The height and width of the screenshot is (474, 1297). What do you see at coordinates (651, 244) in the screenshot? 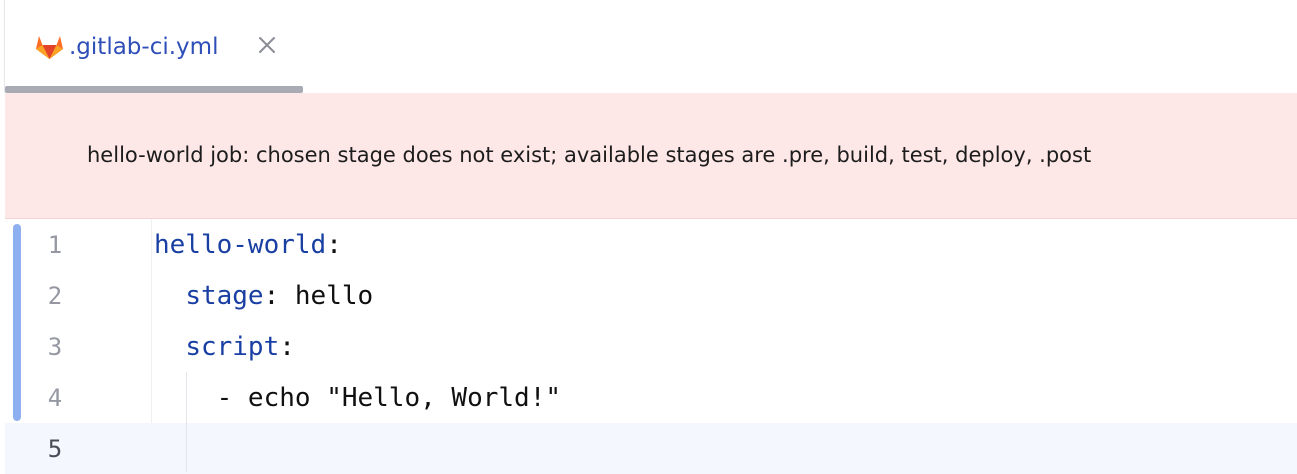
I see `code-line: 1 hello-world:` at bounding box center [651, 244].